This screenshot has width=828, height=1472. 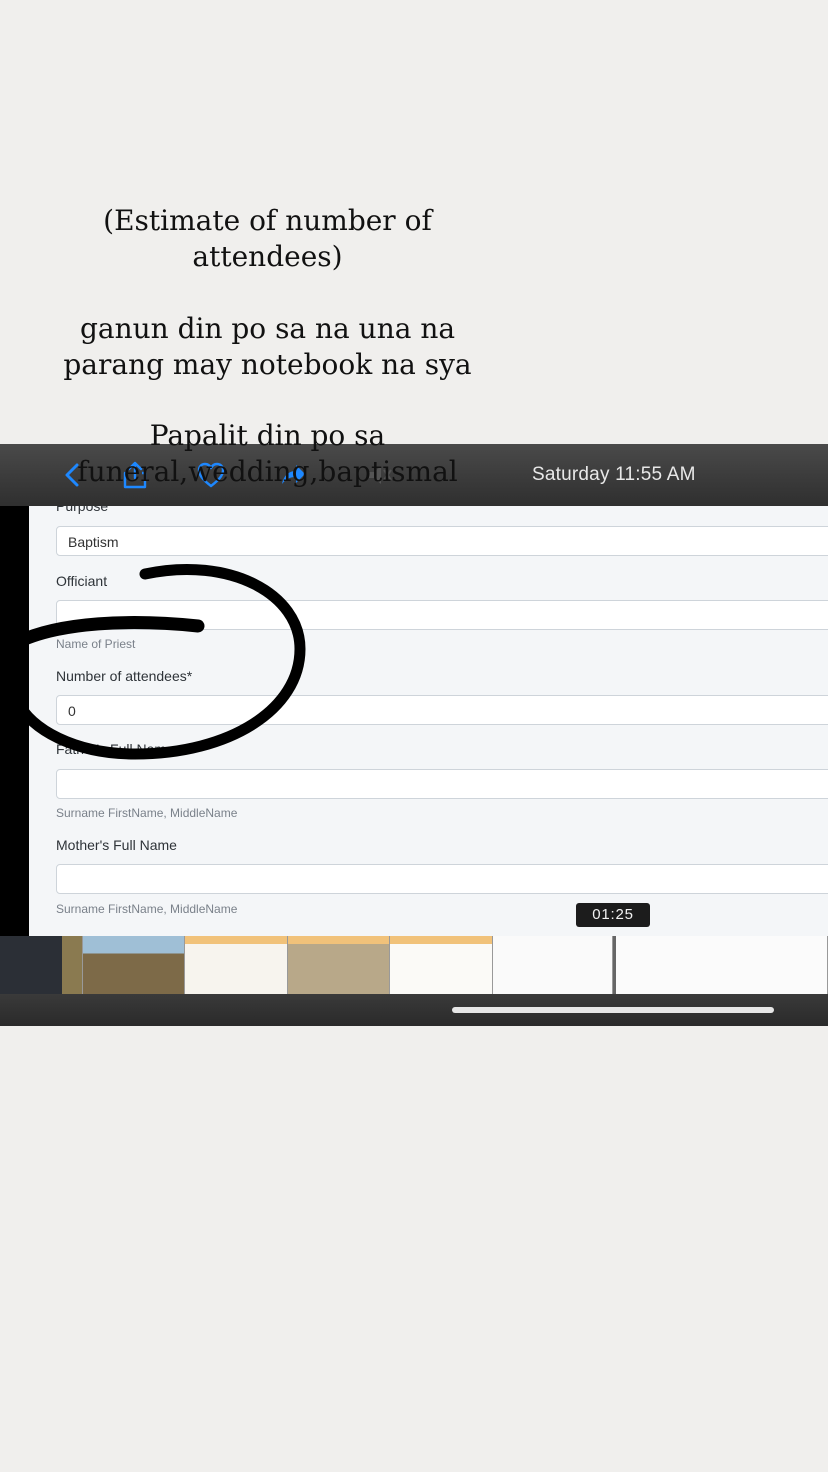 I want to click on home-indicator, so click(x=613, y=1010).